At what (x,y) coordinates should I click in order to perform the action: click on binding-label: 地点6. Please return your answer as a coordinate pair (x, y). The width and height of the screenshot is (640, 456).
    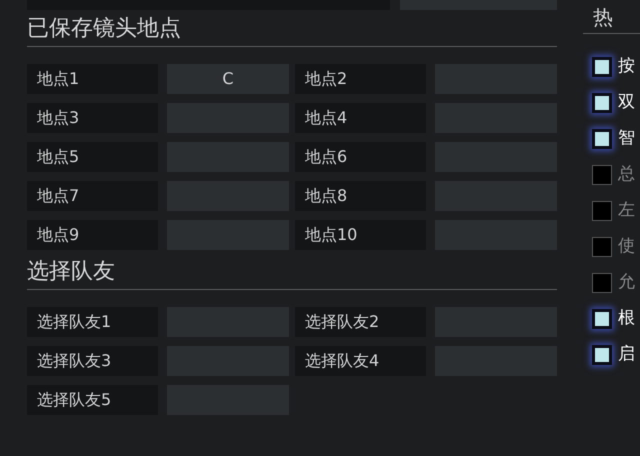
    Looking at the image, I should click on (360, 157).